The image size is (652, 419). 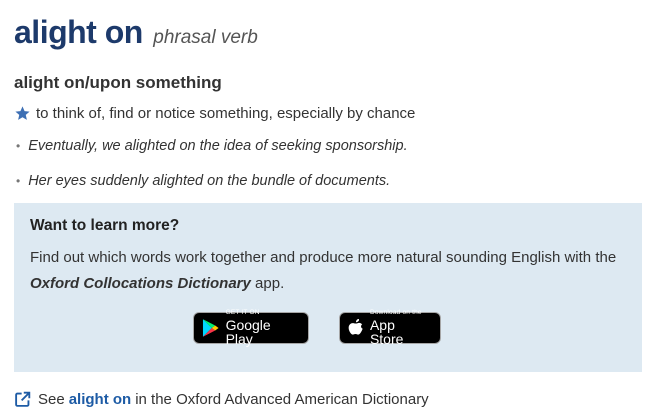 What do you see at coordinates (248, 331) in the screenshot?
I see `google-play-label: Google Play` at bounding box center [248, 331].